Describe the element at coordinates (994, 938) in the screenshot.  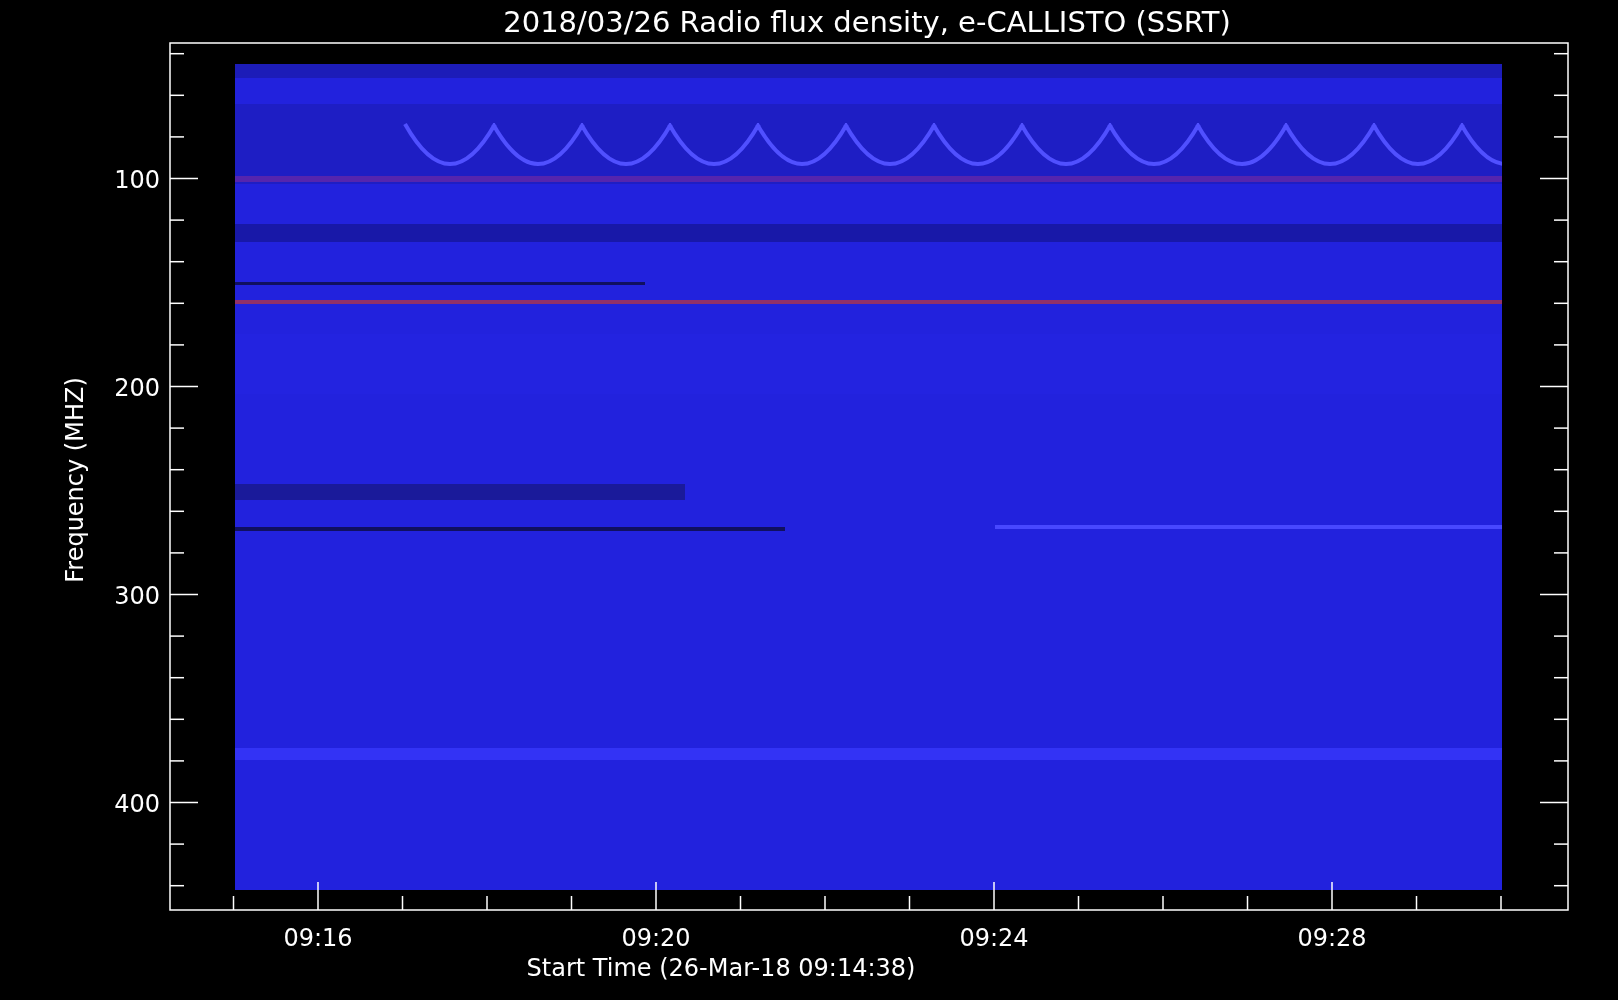
I see `x-tick-label: 09:24` at that location.